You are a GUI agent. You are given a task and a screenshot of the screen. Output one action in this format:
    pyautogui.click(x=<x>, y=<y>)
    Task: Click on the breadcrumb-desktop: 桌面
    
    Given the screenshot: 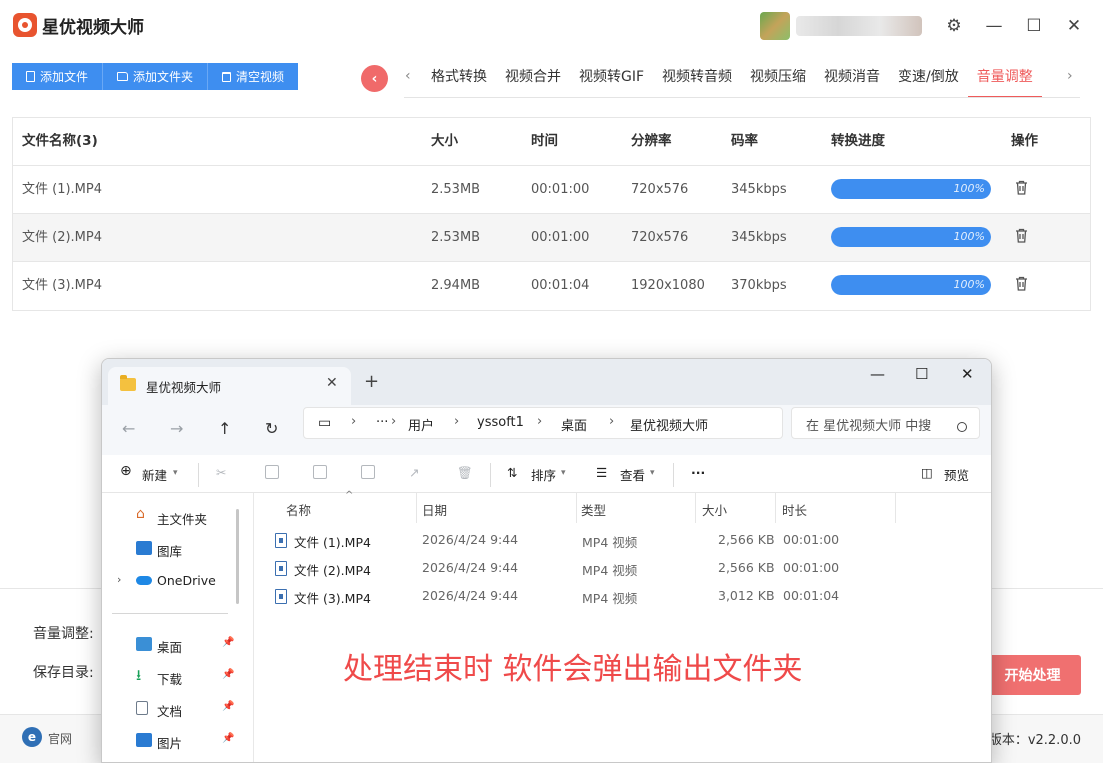 What is the action you would take?
    pyautogui.click(x=574, y=424)
    